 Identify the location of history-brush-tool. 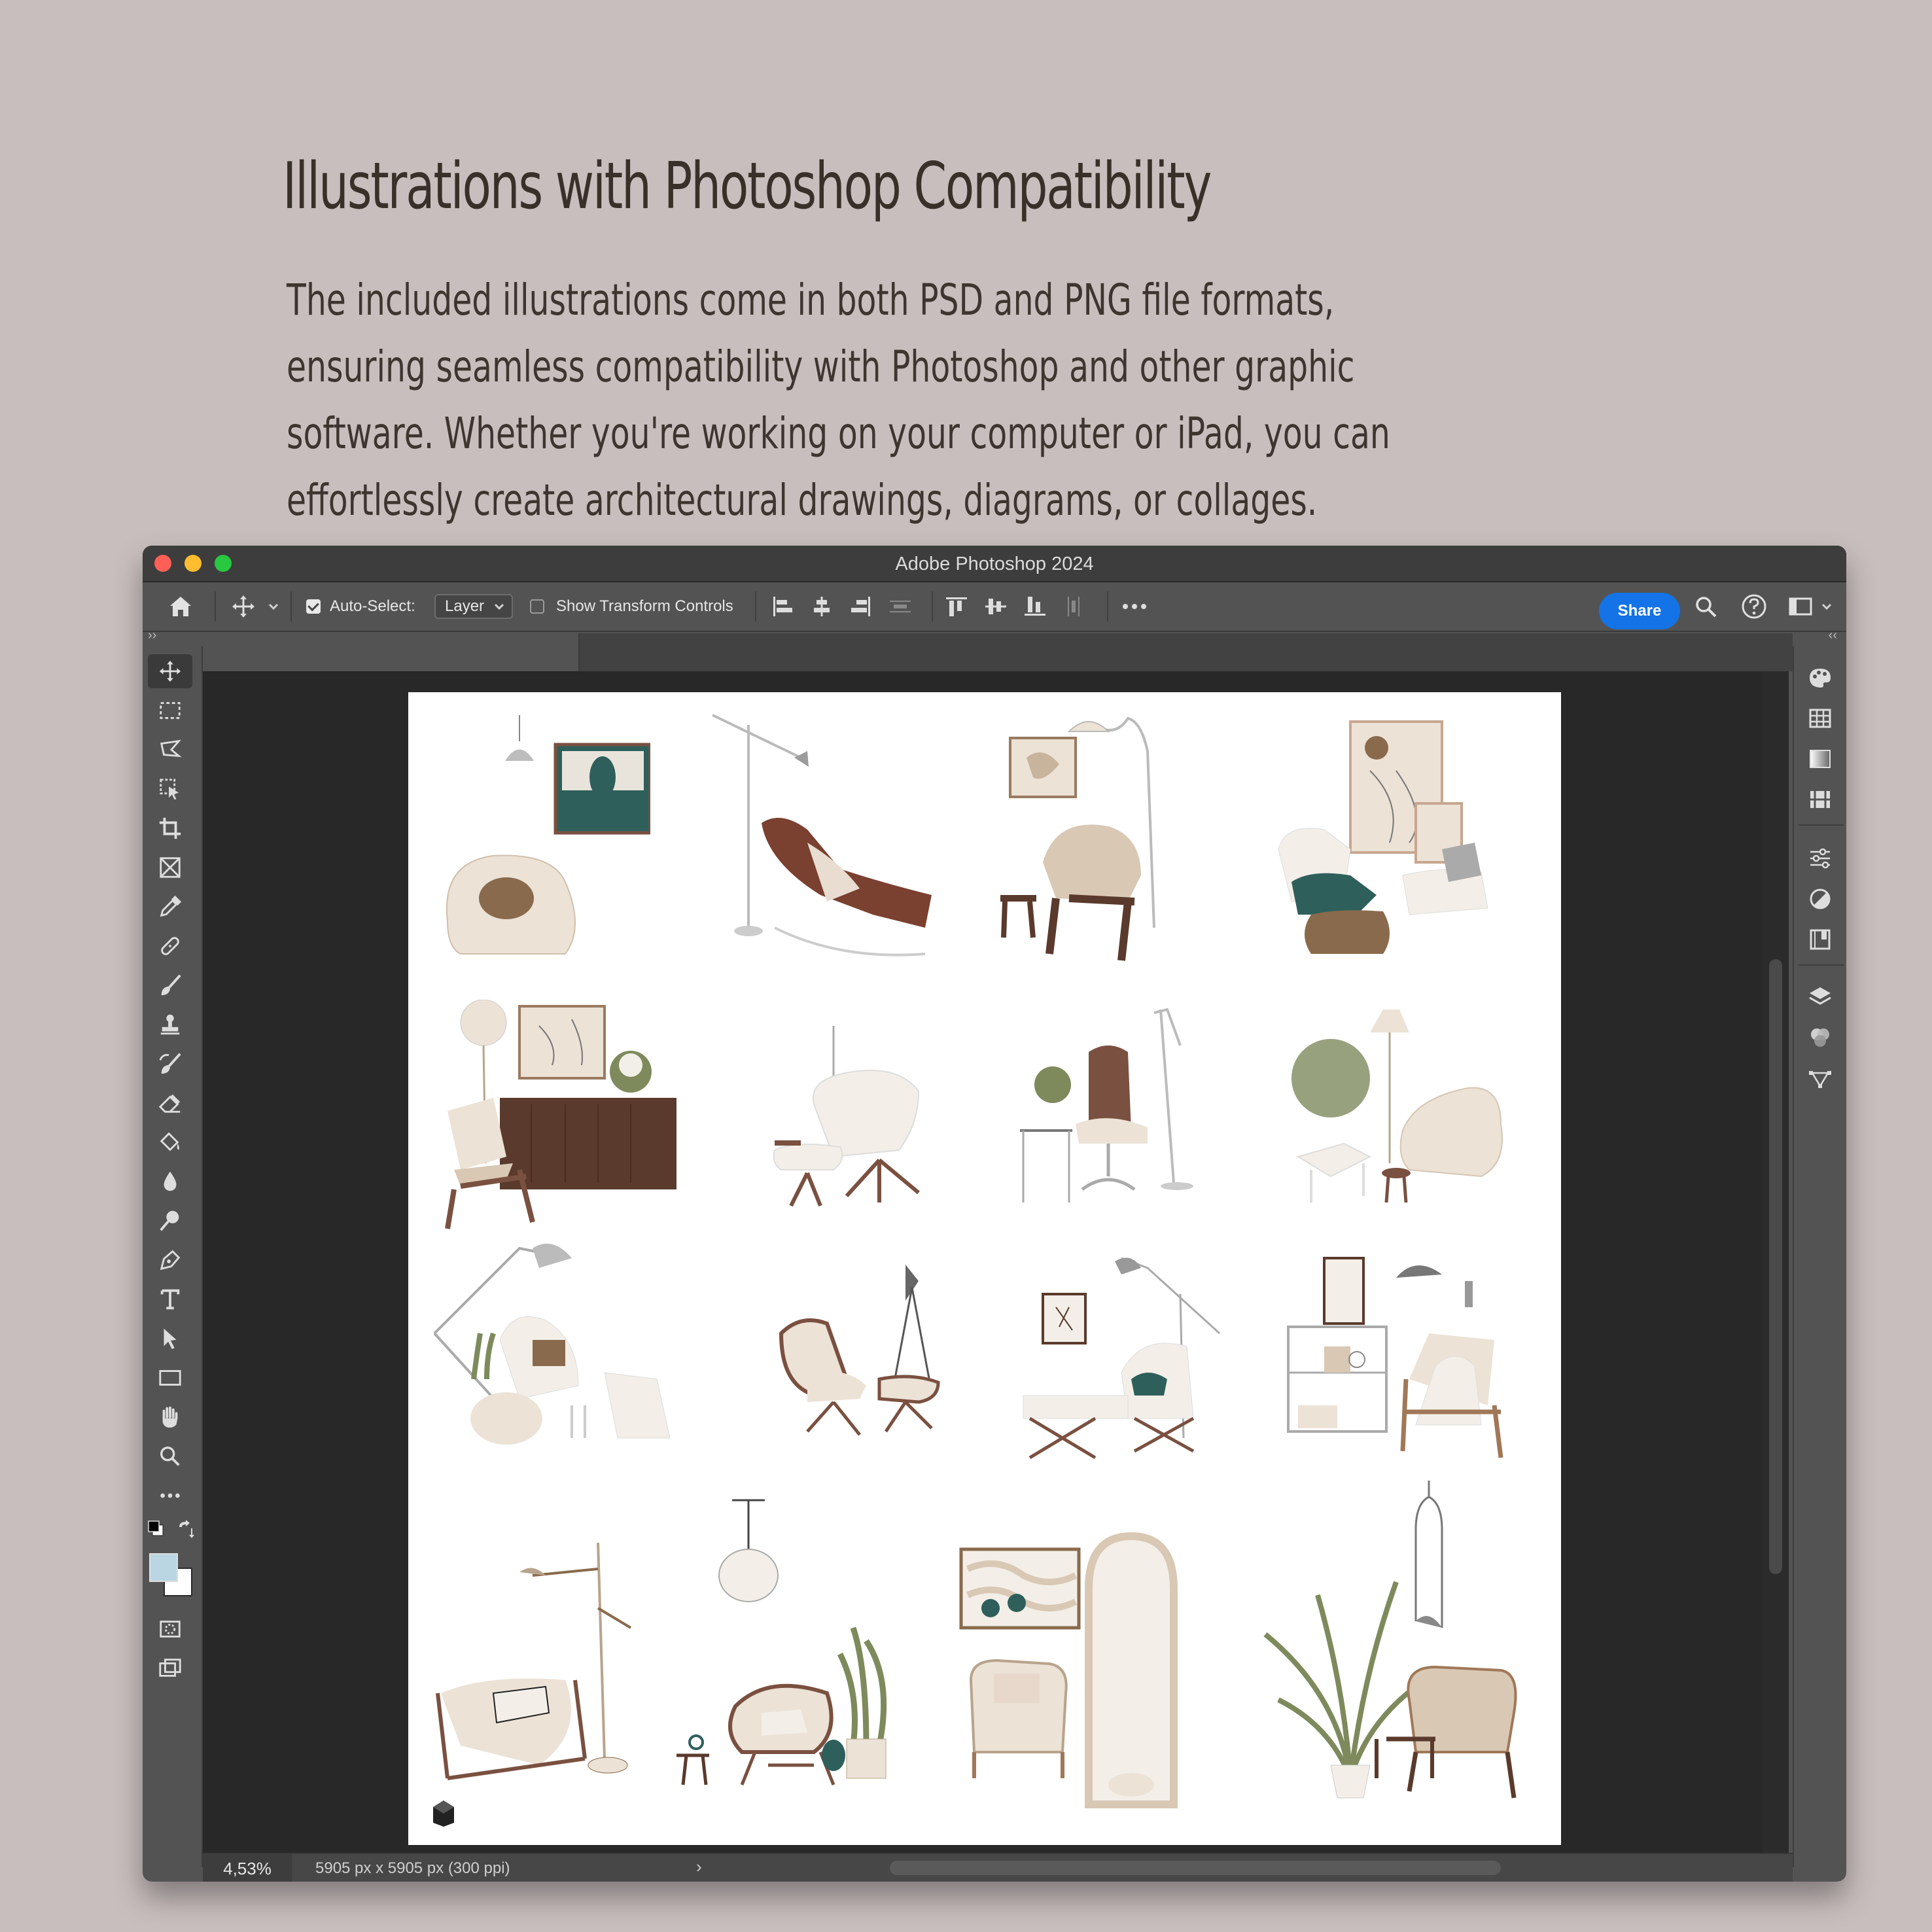
(170, 1064).